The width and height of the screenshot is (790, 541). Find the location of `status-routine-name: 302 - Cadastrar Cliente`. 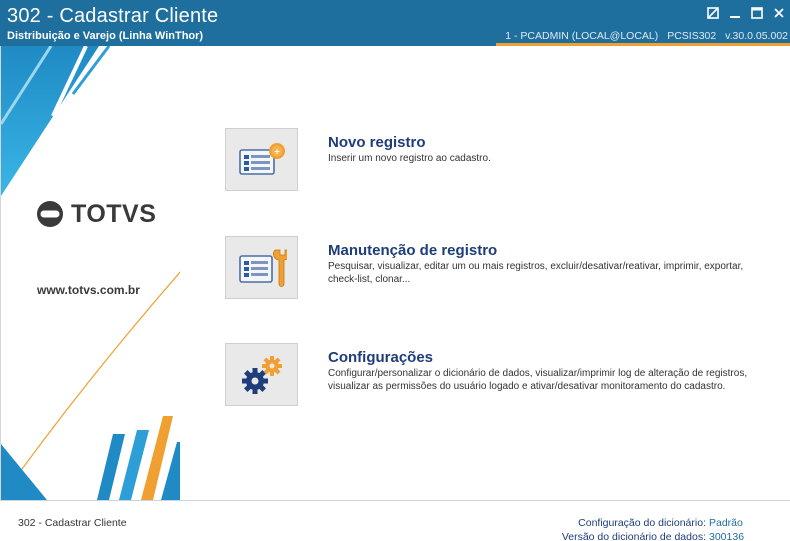

status-routine-name: 302 - Cadastrar Cliente is located at coordinates (72, 523).